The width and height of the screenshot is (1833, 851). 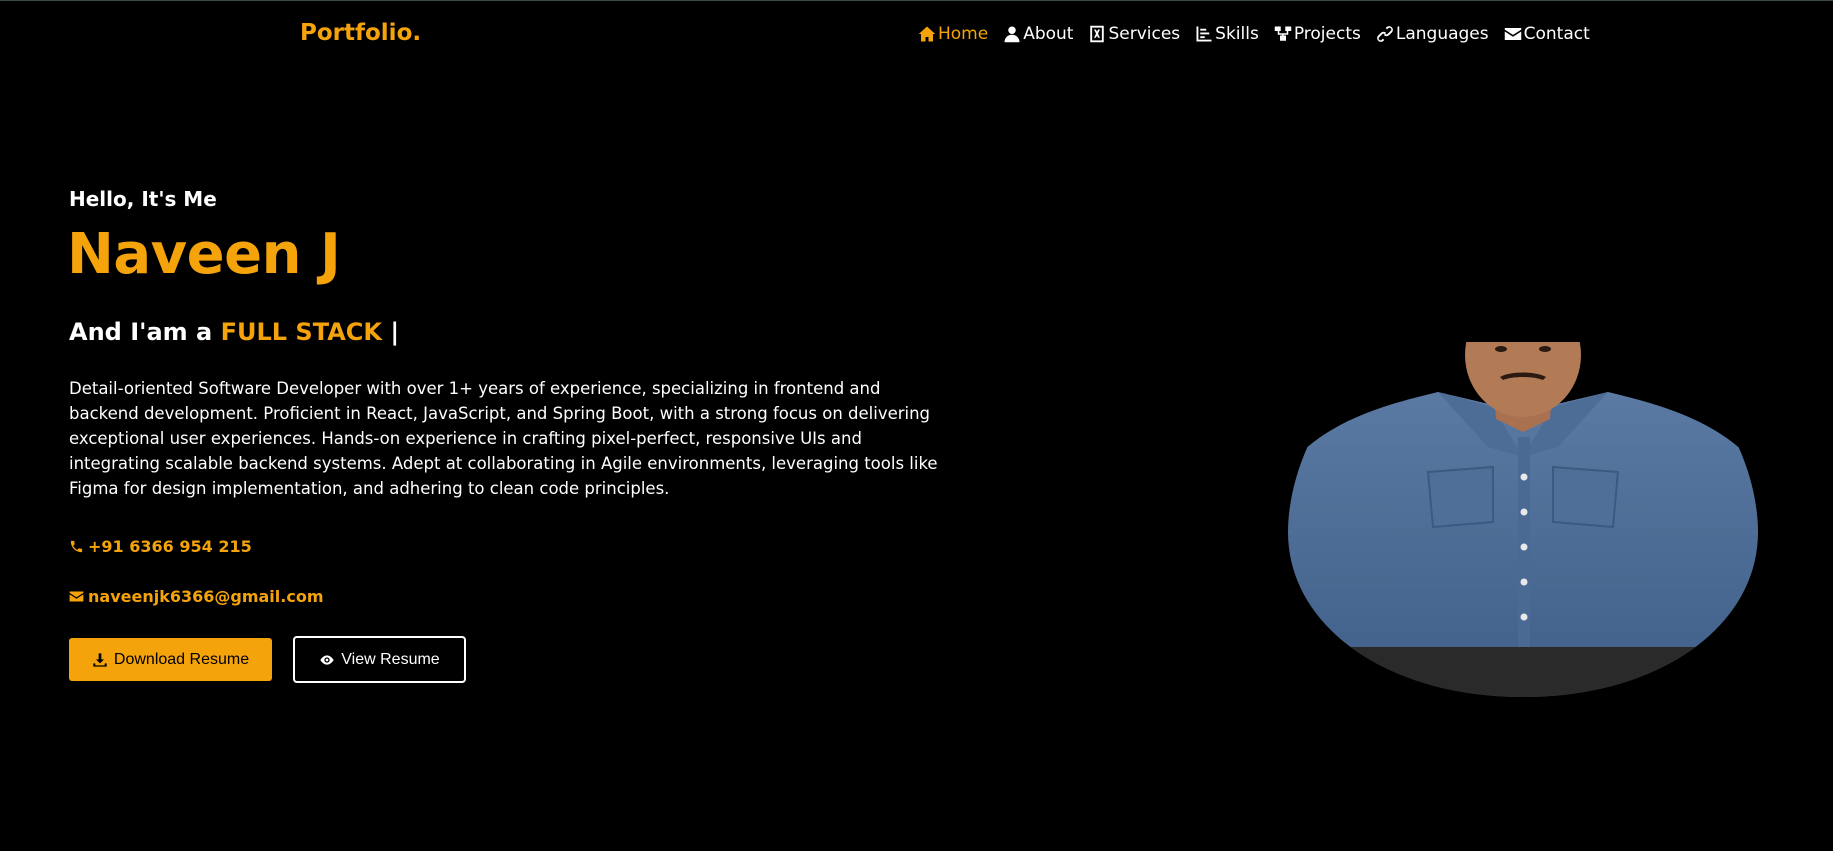 I want to click on hero-greeting: Hello, It's Me, so click(x=143, y=199).